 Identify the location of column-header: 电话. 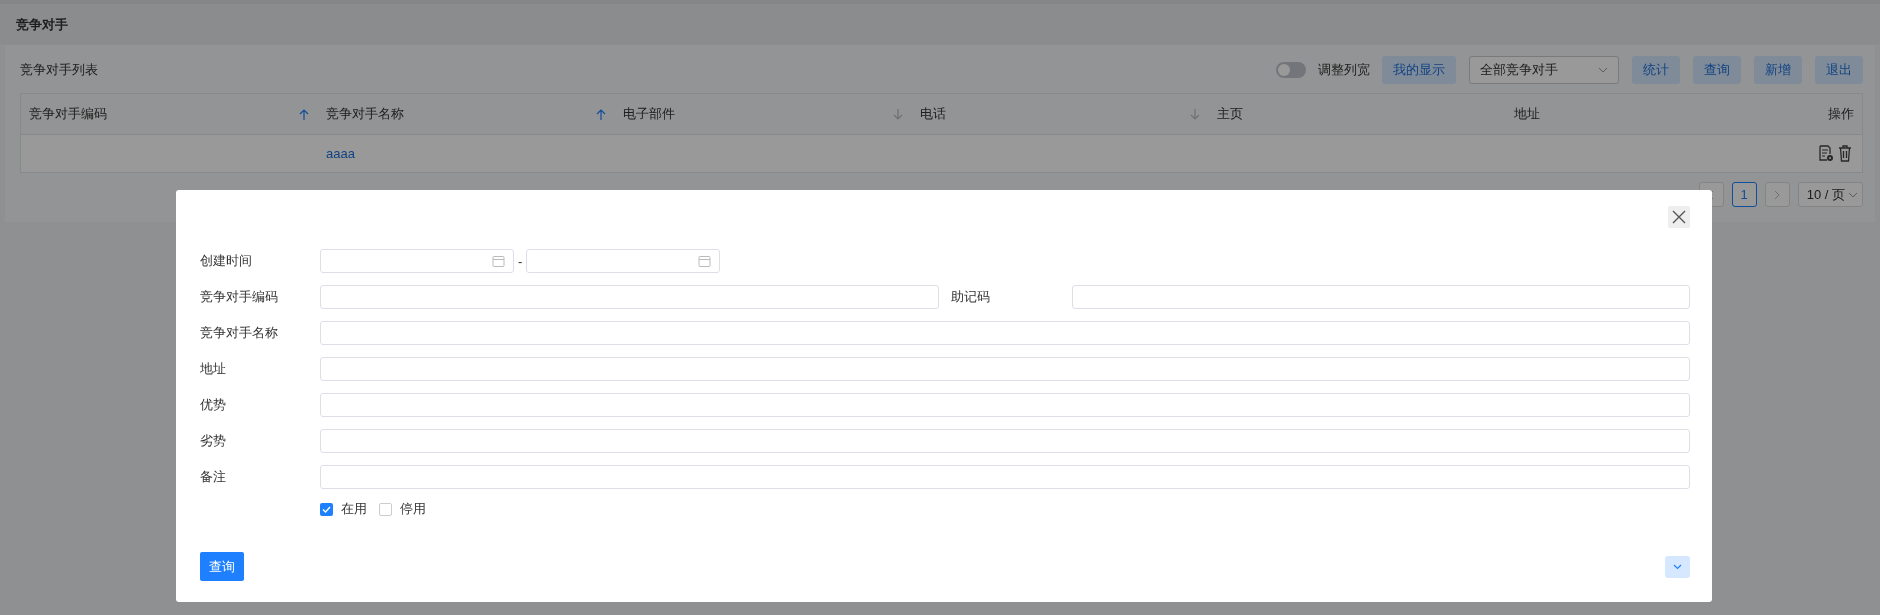
(933, 114).